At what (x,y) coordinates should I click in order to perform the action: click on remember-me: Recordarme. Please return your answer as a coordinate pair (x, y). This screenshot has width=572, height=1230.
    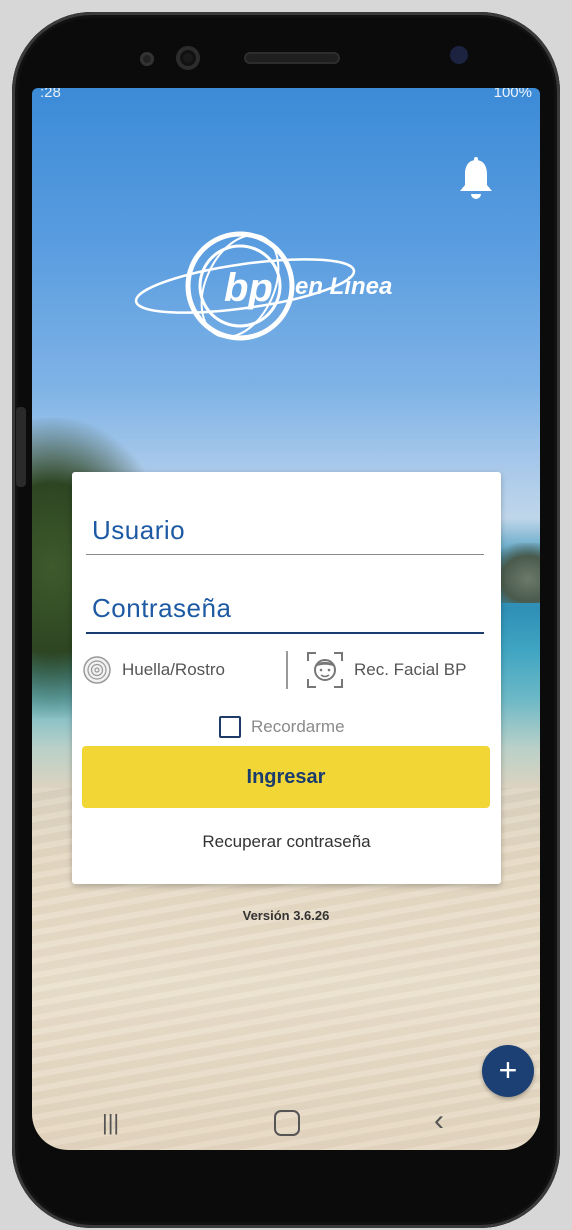
    Looking at the image, I should click on (282, 727).